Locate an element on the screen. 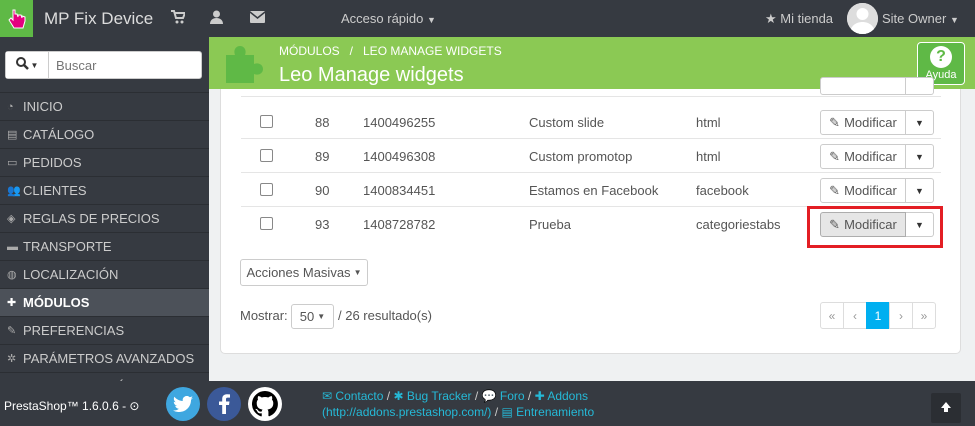 This screenshot has width=975, height=426. edit-button is located at coordinates (863, 86).